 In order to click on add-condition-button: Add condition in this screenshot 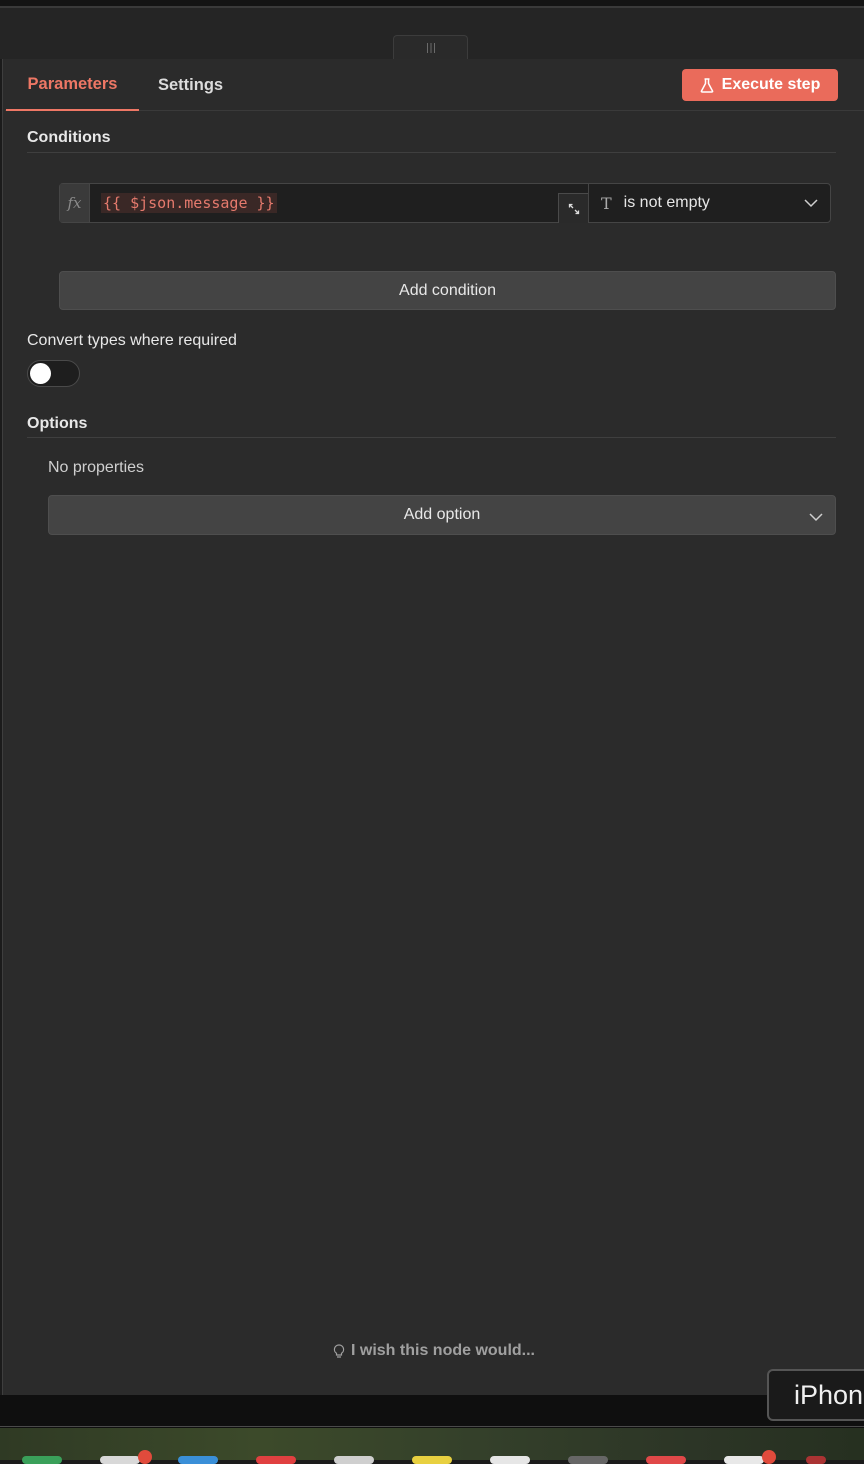, I will do `click(447, 290)`.